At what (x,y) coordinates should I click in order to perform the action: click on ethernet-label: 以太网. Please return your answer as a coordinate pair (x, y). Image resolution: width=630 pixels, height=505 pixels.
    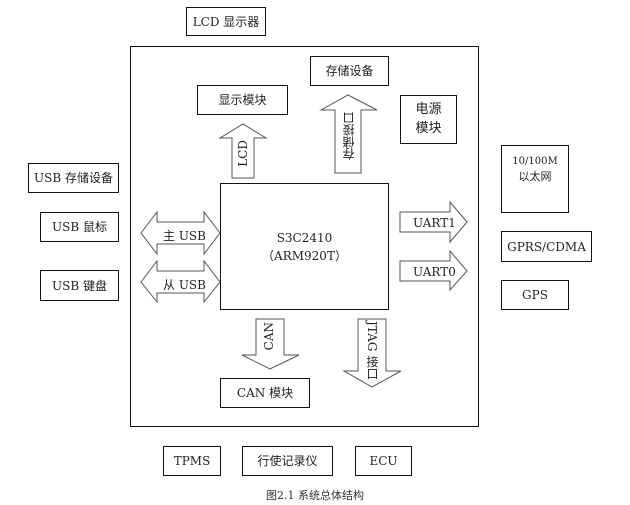
    Looking at the image, I should click on (535, 176).